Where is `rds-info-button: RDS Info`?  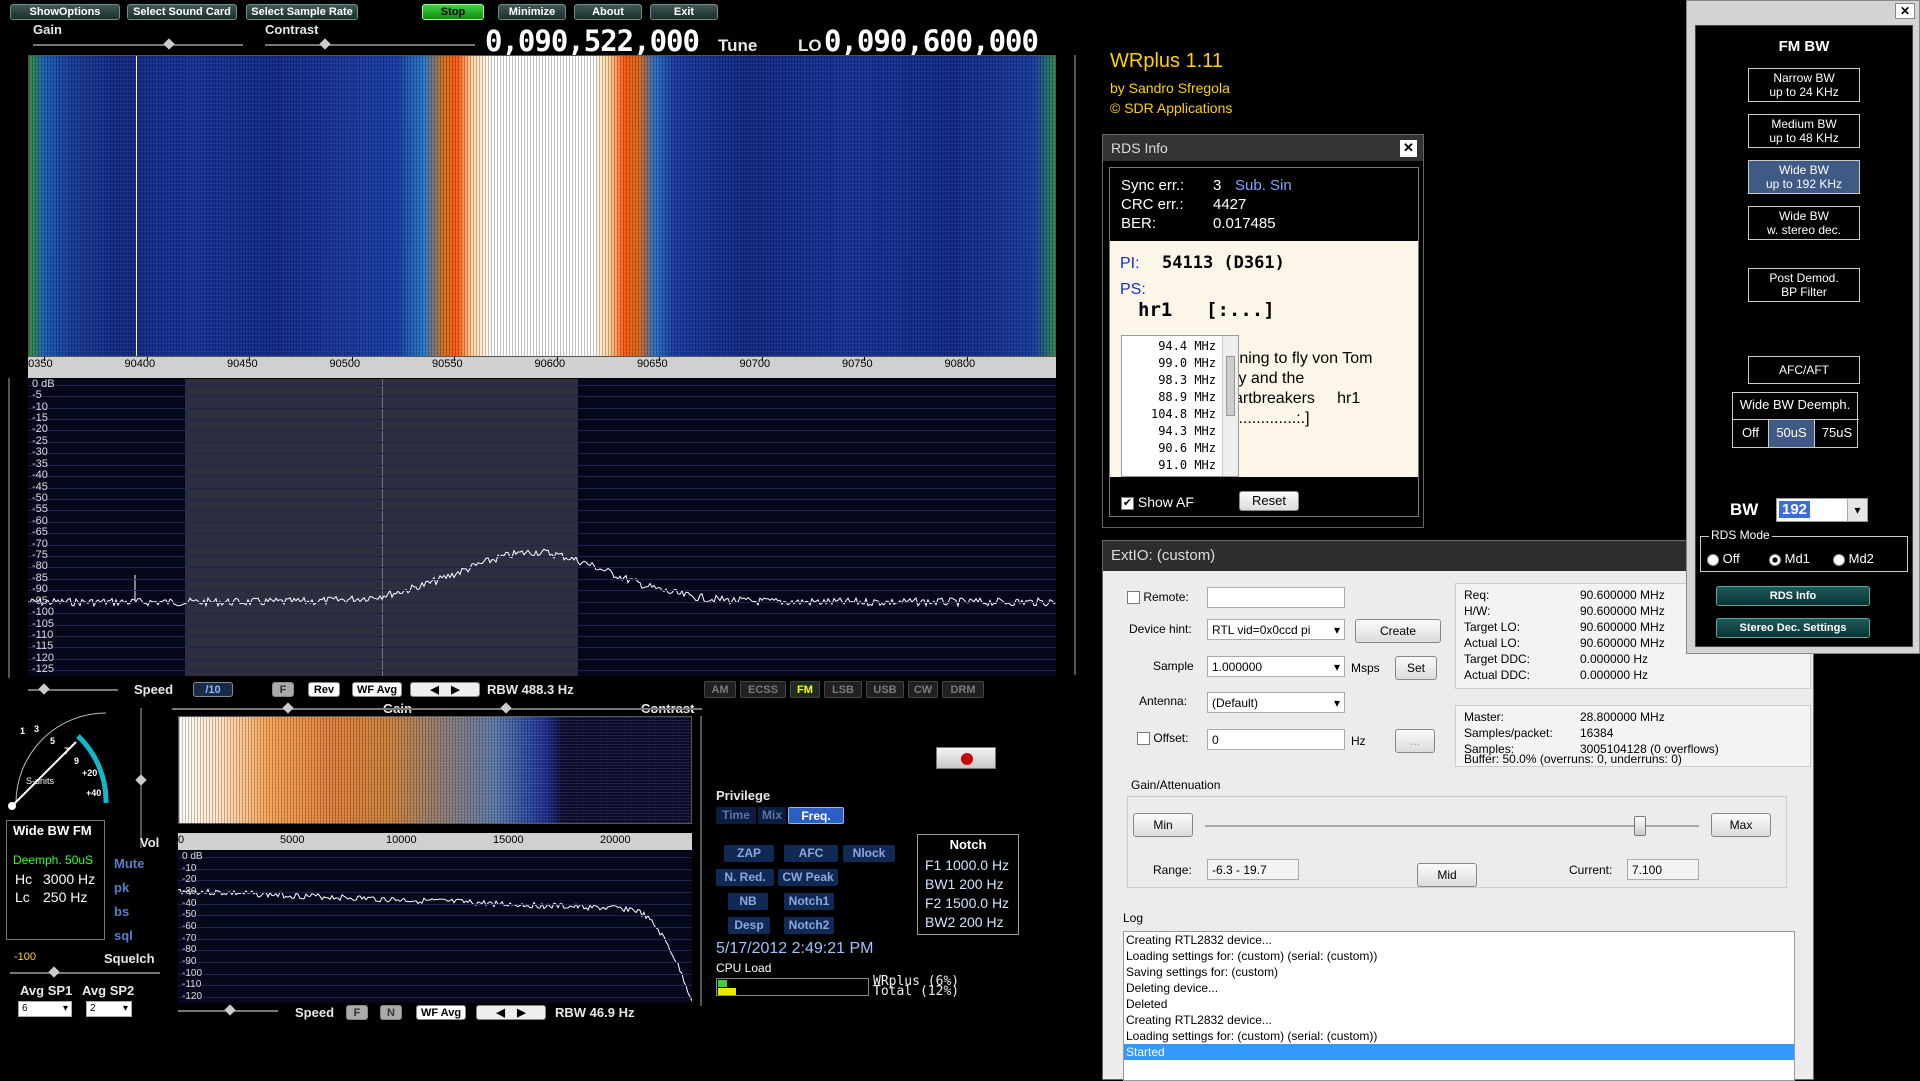 rds-info-button: RDS Info is located at coordinates (1793, 596).